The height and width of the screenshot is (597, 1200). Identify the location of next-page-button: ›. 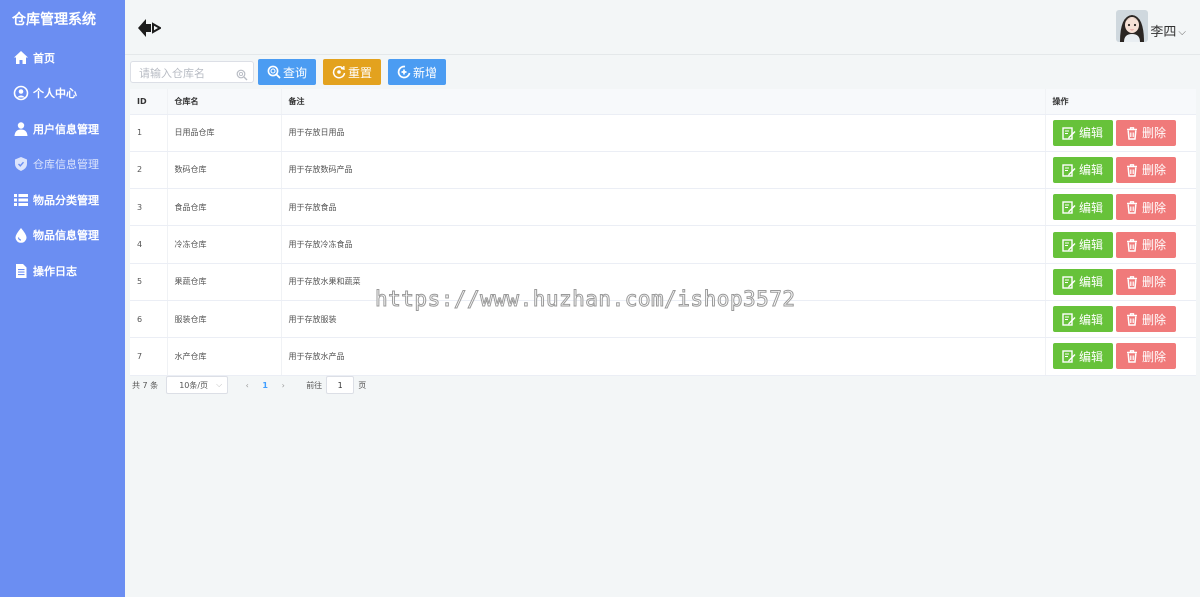
(283, 385).